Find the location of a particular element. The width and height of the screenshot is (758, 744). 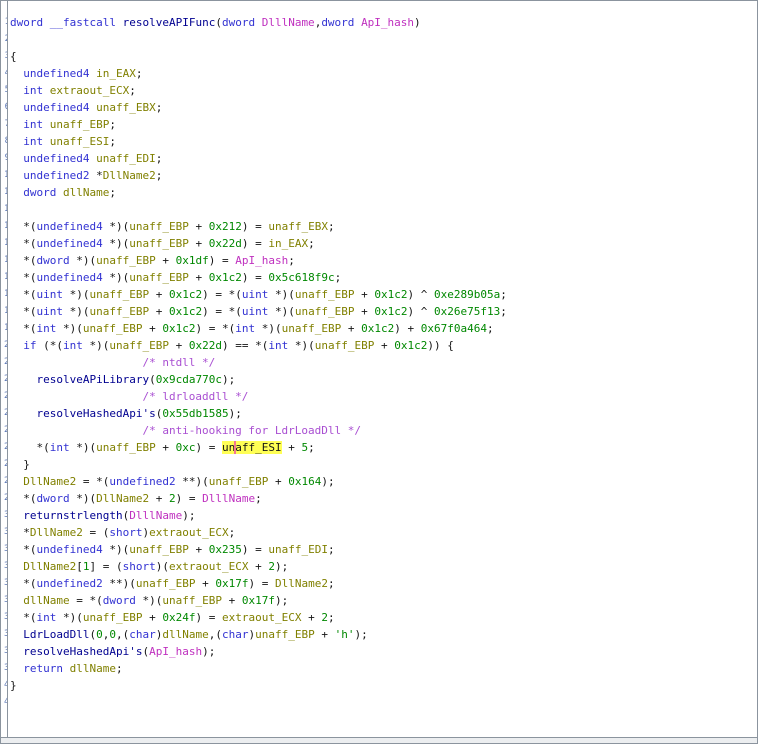

line-number: 24 is located at coordinates (4, 413).